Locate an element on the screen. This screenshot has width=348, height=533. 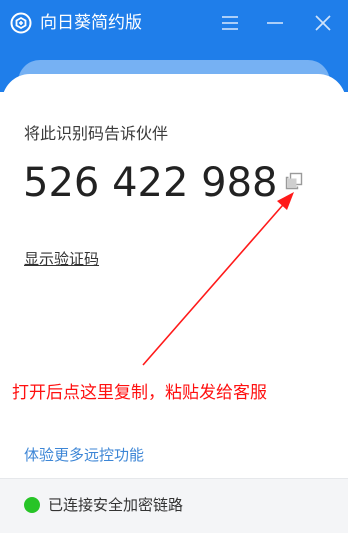
status-bar: 已连接安全加密链路 is located at coordinates (174, 505).